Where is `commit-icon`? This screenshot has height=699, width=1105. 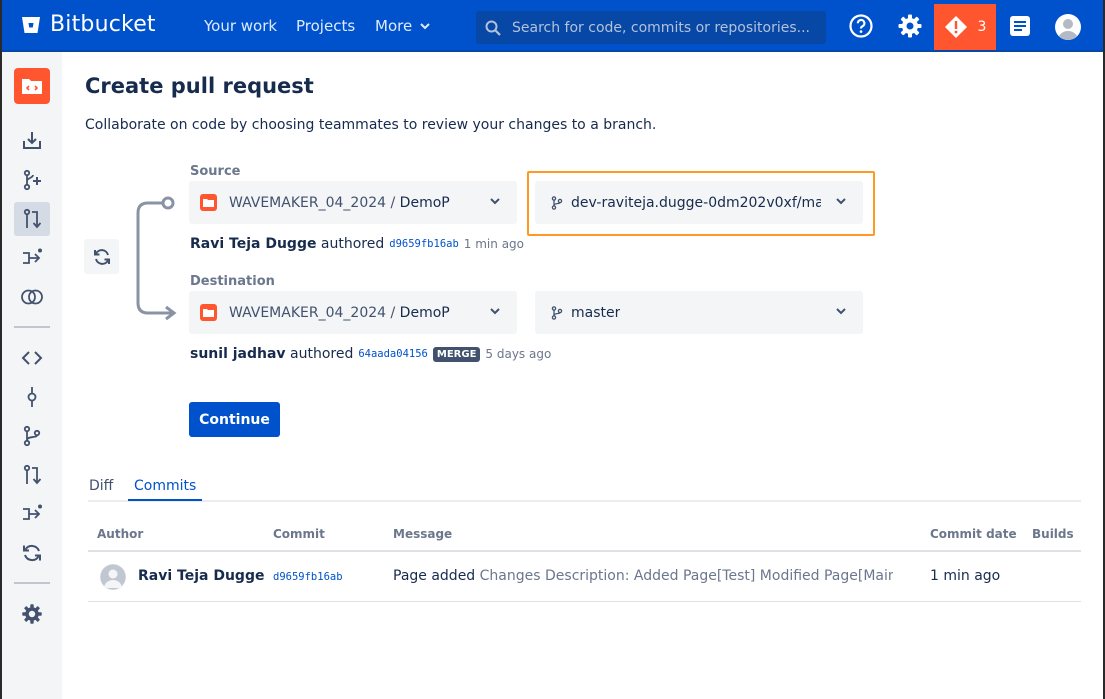 commit-icon is located at coordinates (32, 397).